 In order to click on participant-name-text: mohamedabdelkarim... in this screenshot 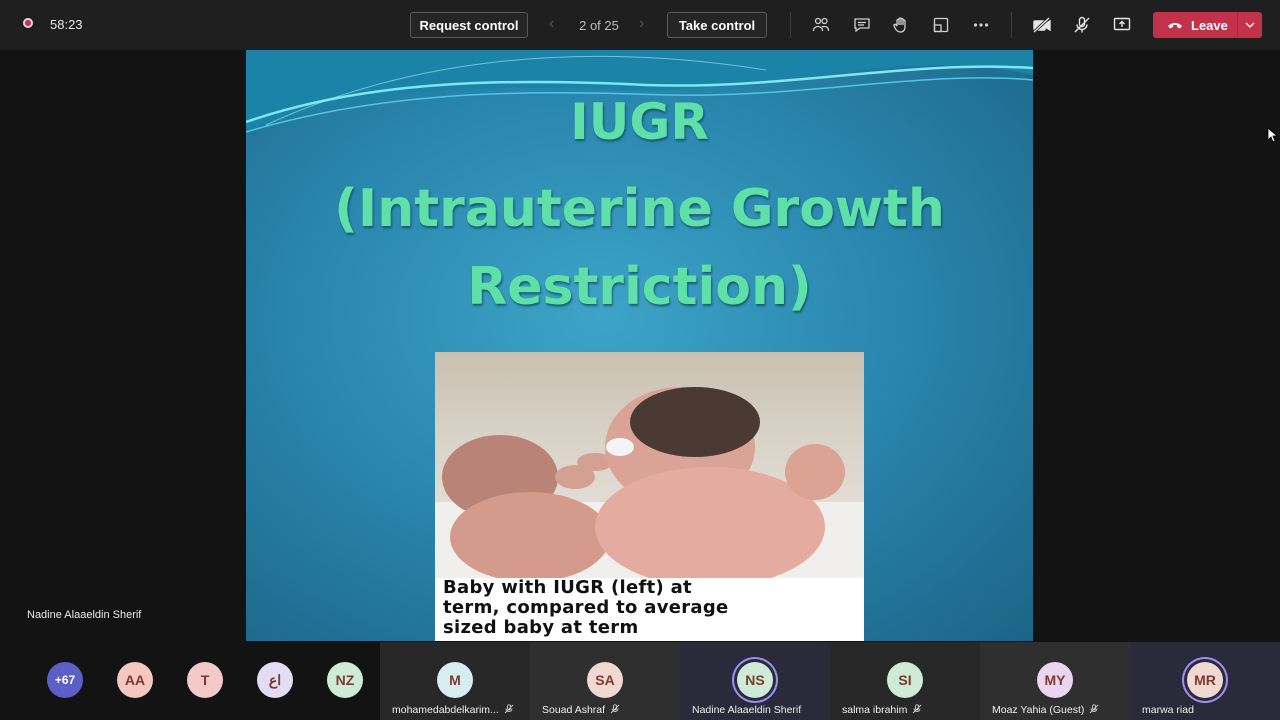, I will do `click(445, 710)`.